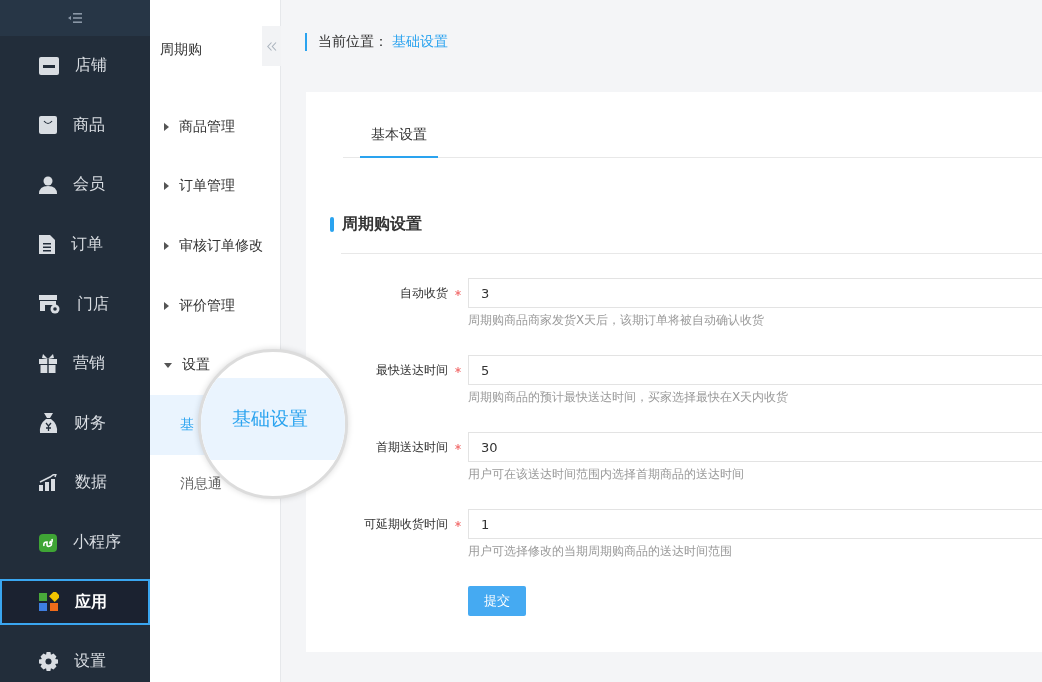  I want to click on input-field: 30, so click(755, 447).